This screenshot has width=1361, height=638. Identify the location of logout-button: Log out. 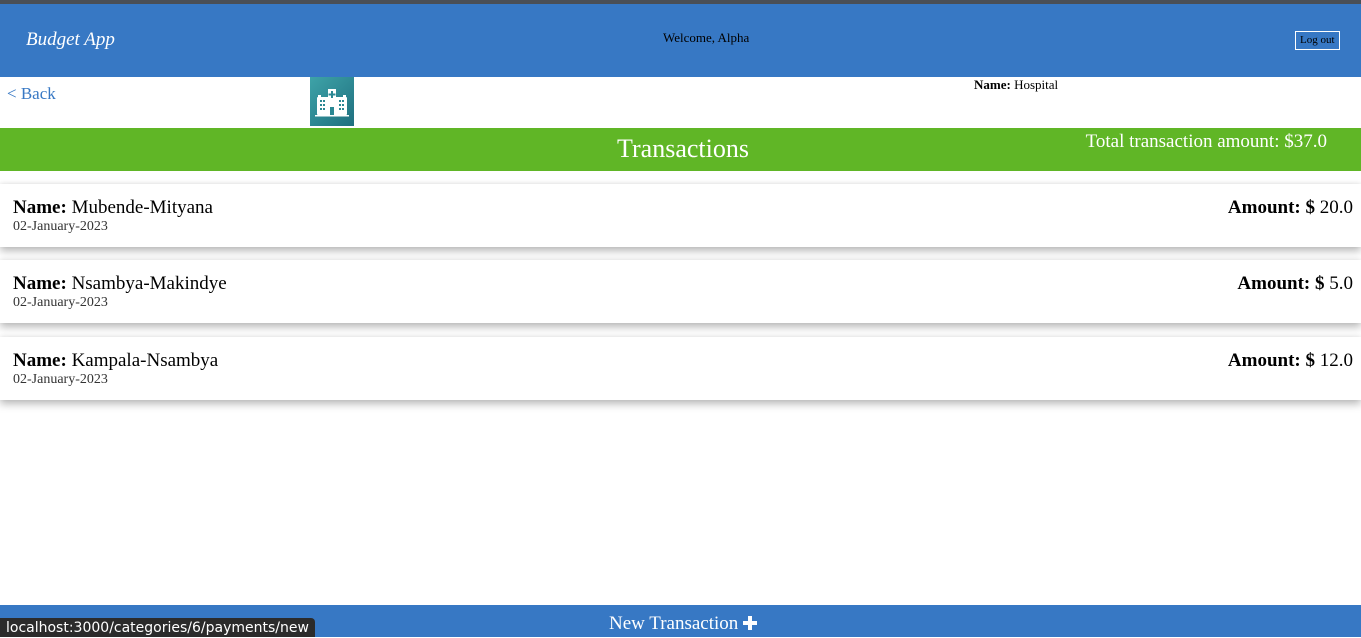
(1317, 40).